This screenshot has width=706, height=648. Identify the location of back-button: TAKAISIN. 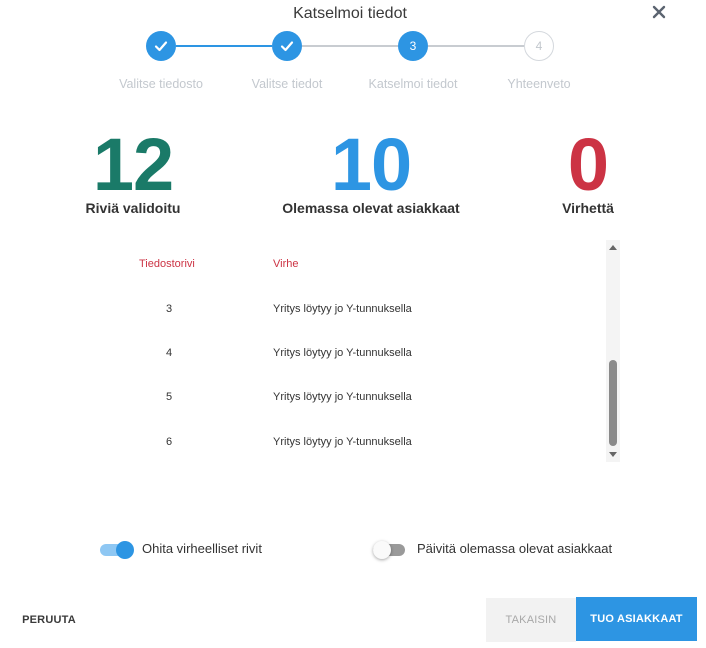
(531, 620).